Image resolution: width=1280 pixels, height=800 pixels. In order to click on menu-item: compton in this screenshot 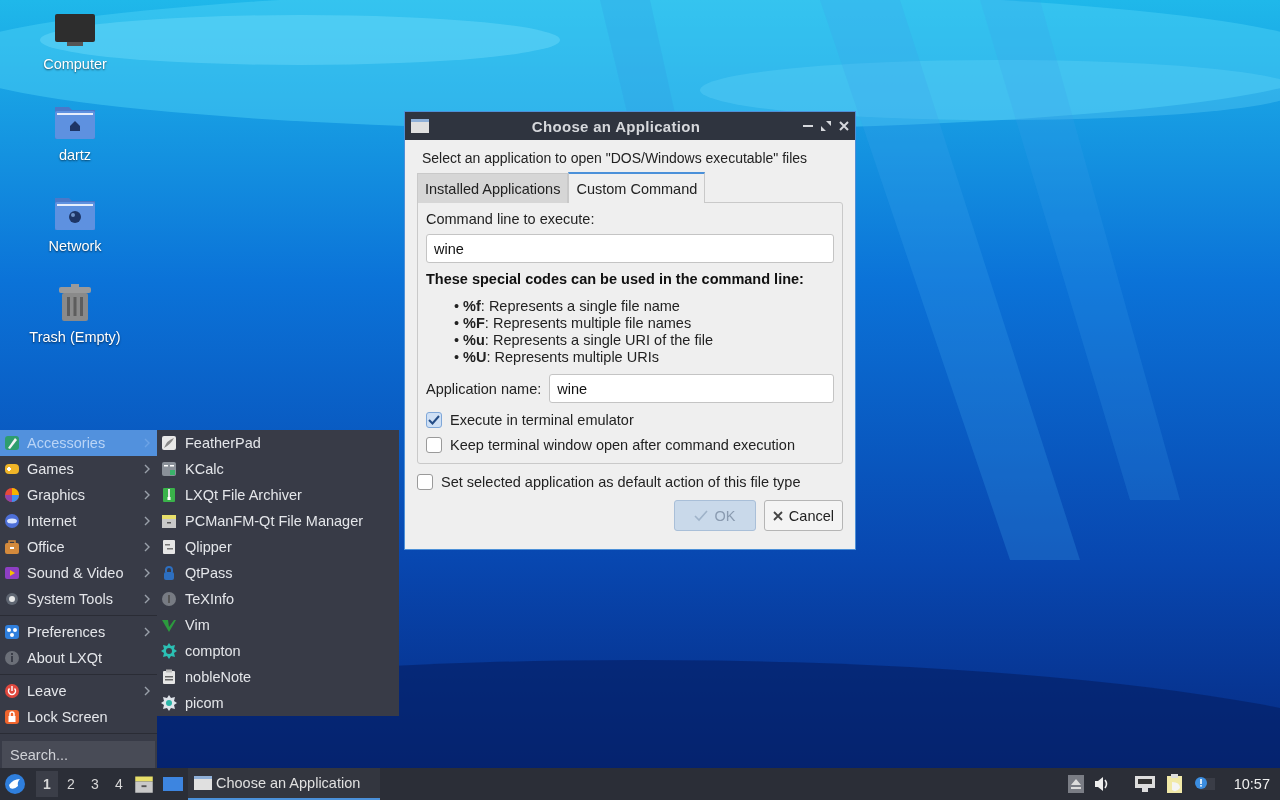, I will do `click(278, 651)`.